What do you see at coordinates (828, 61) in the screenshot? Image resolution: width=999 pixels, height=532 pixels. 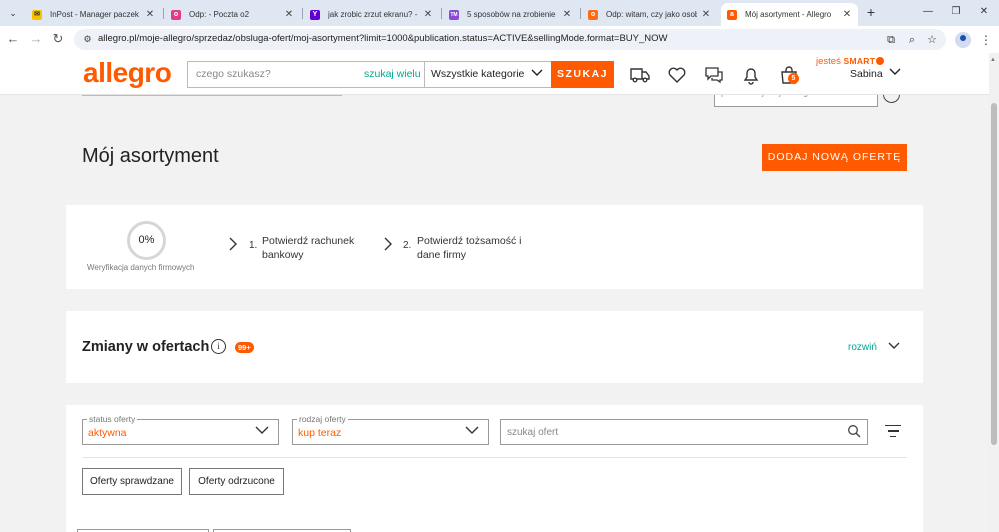 I see `smart-prefix: jesteś` at bounding box center [828, 61].